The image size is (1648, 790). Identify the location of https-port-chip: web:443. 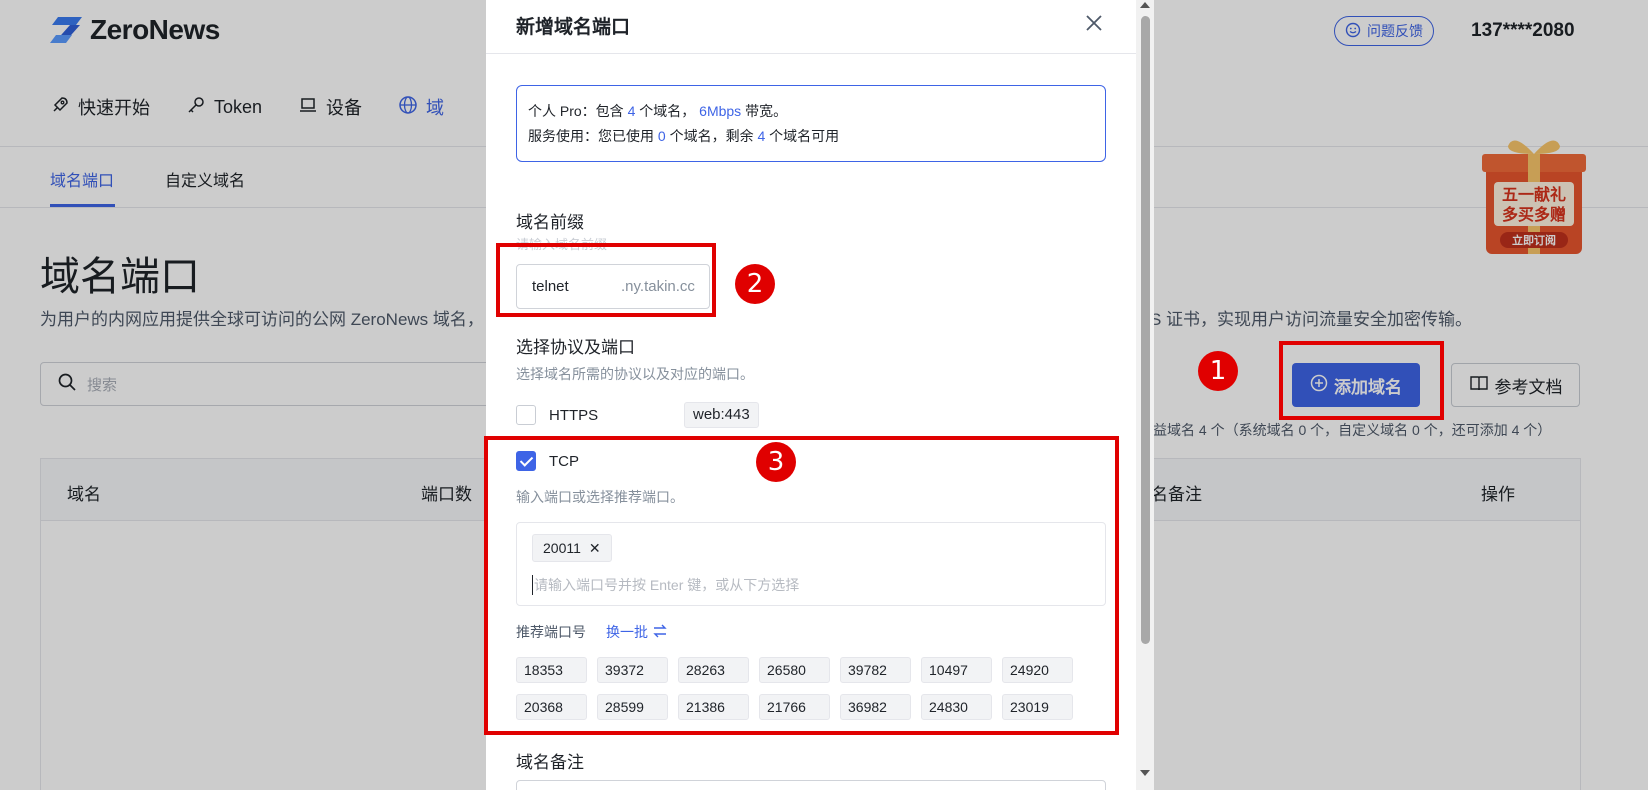
(721, 415).